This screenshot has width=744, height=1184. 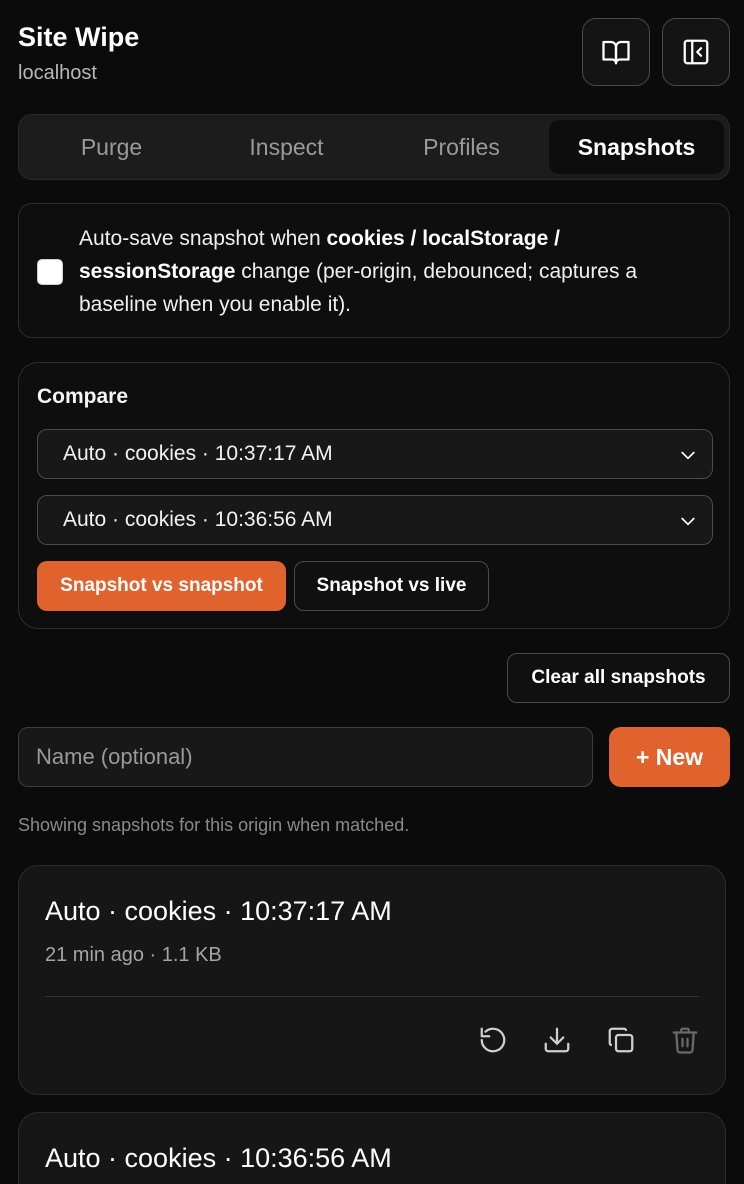 What do you see at coordinates (461, 147) in the screenshot?
I see `tab-profiles: Profiles` at bounding box center [461, 147].